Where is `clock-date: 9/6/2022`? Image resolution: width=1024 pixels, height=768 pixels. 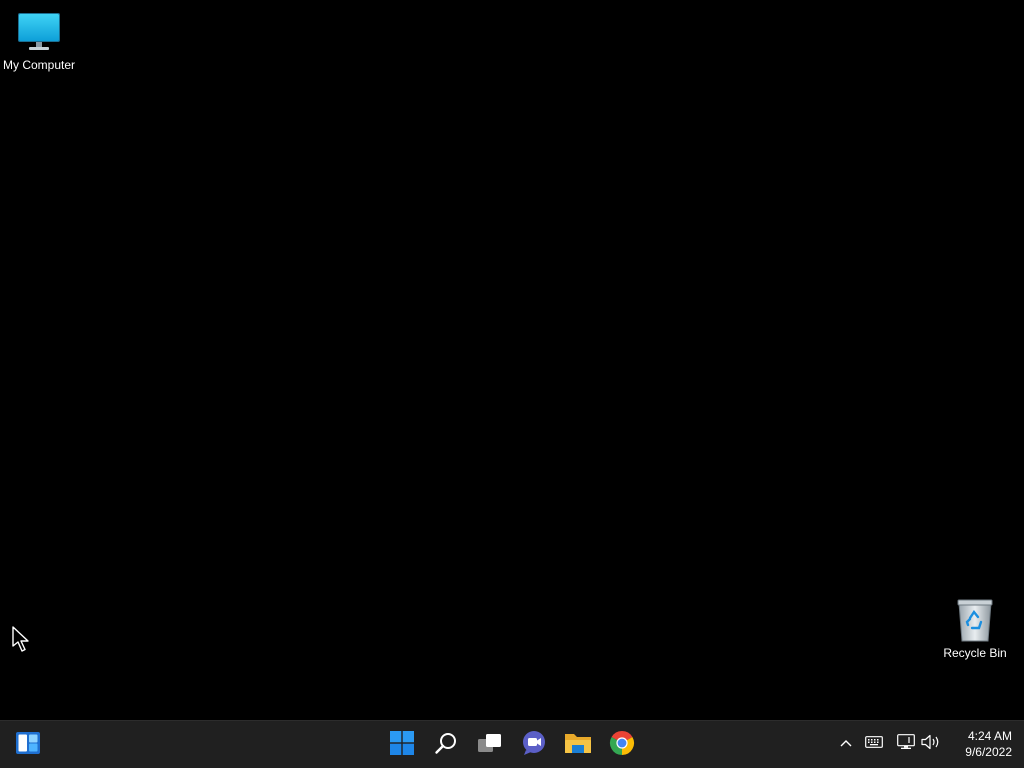 clock-date: 9/6/2022 is located at coordinates (988, 752).